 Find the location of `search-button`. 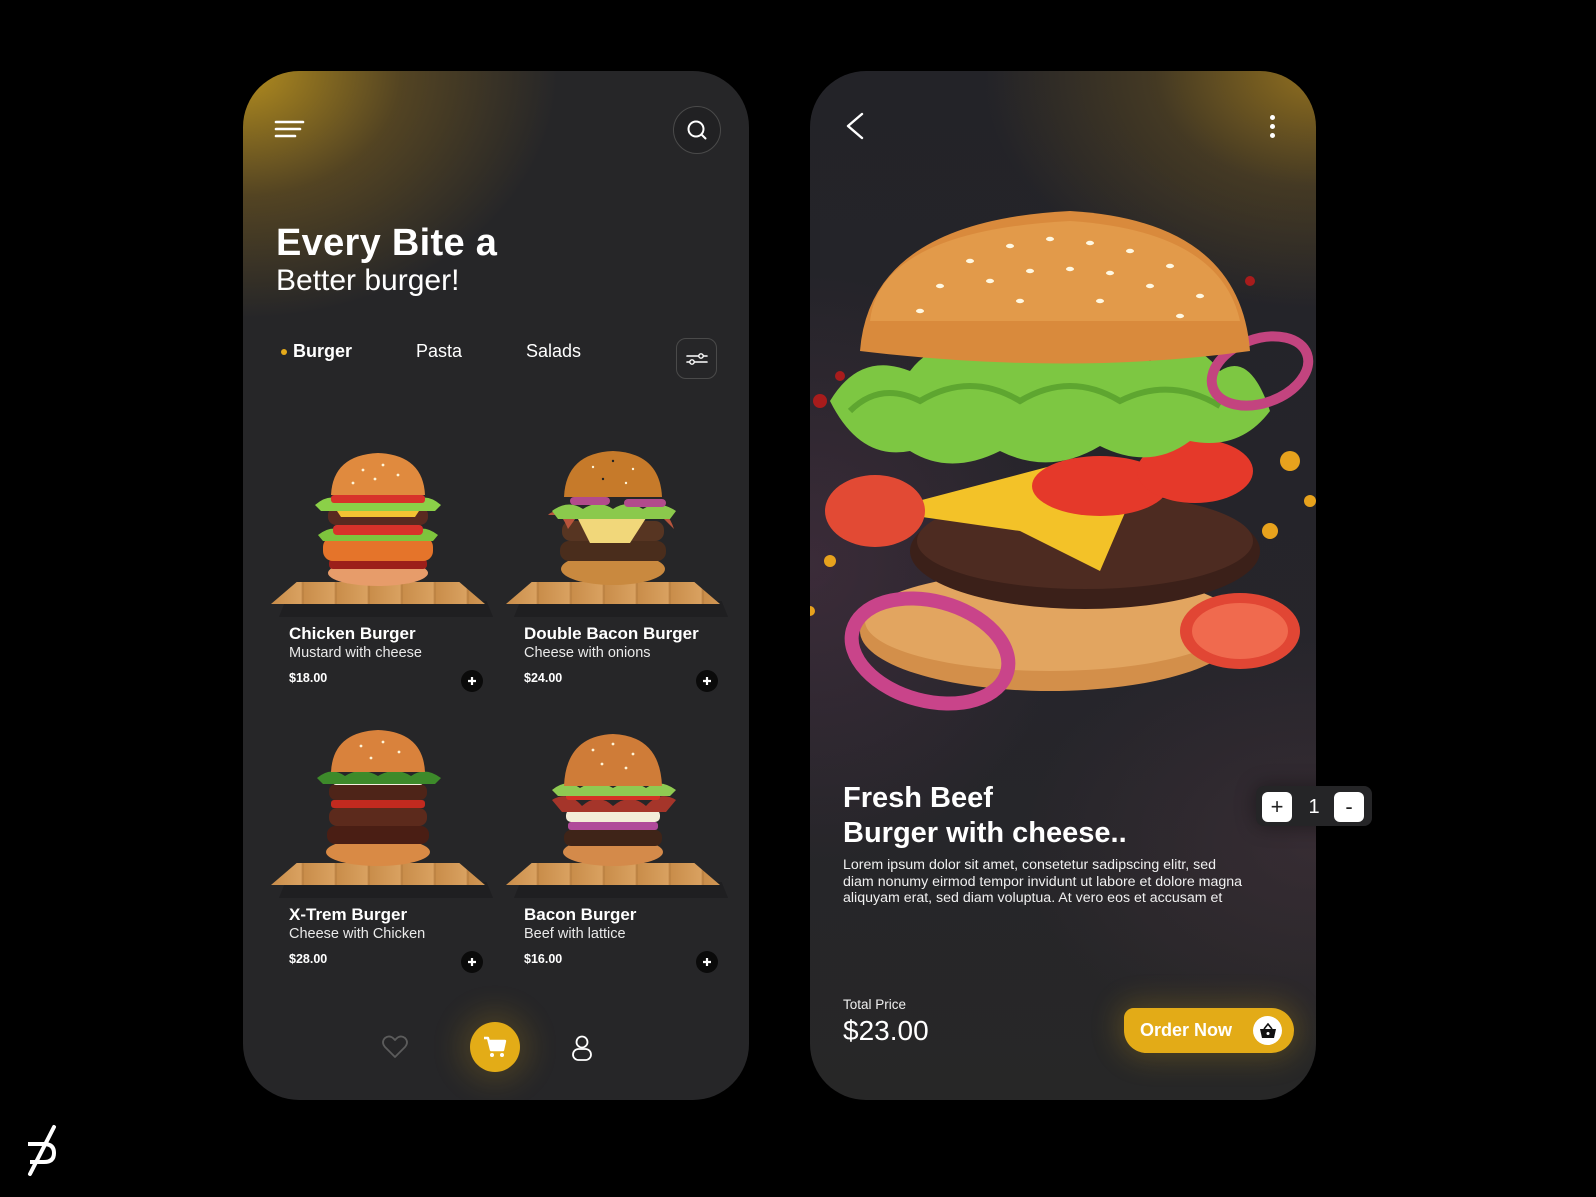

search-button is located at coordinates (697, 130).